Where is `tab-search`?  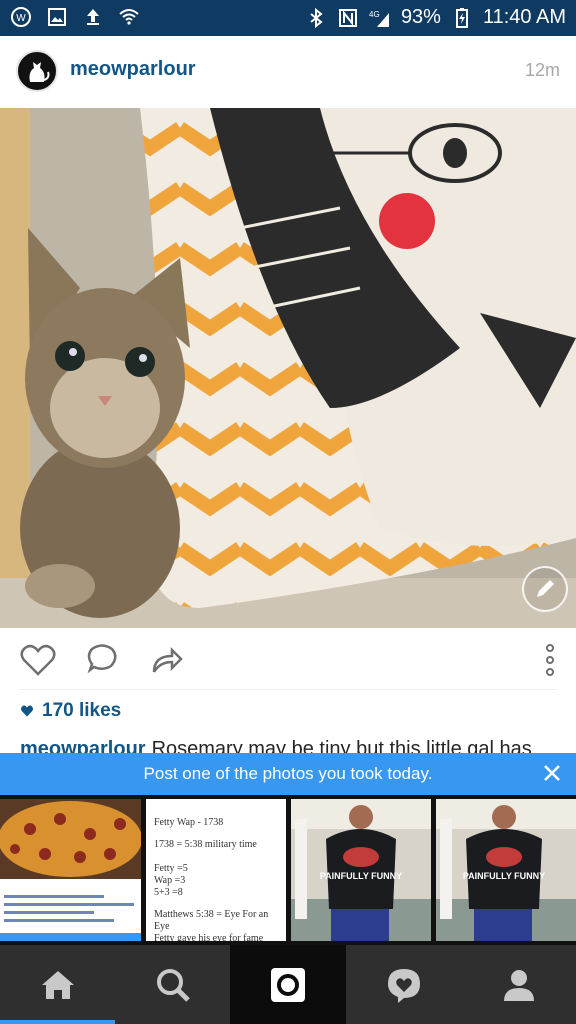
tab-search is located at coordinates (172, 984).